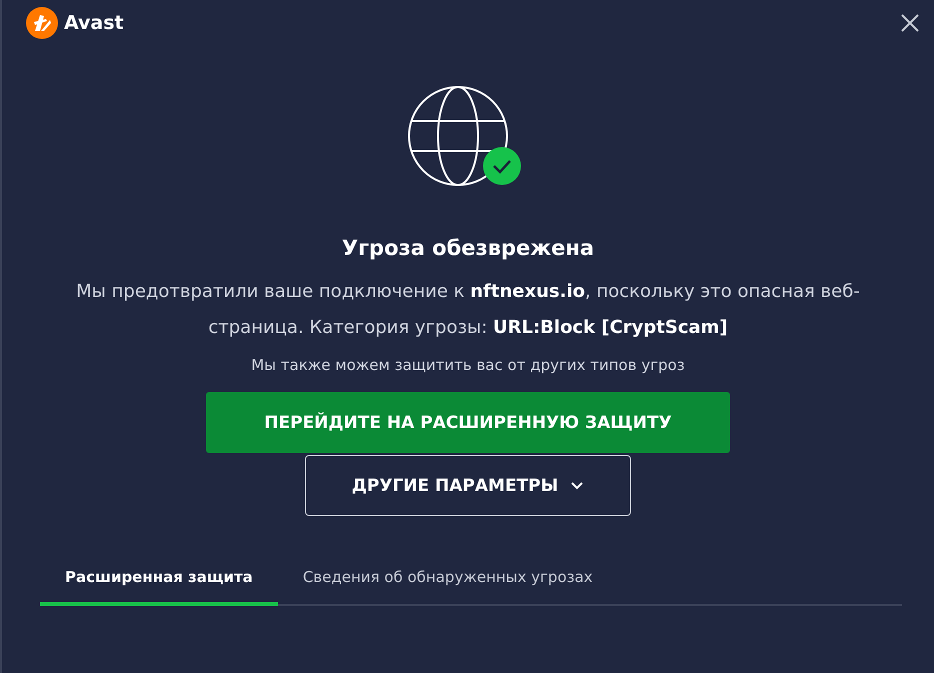  I want to click on options-button: ДРУГИЕ ПАРАМЕТРЫ, so click(468, 485).